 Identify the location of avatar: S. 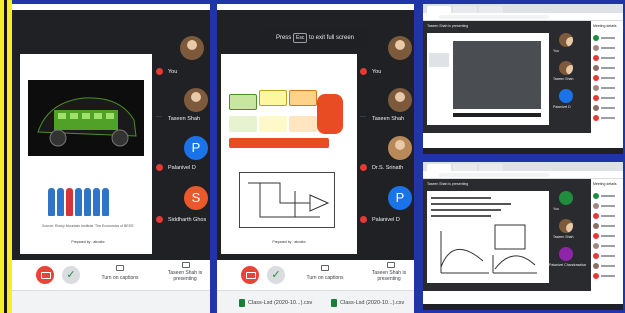
(196, 198).